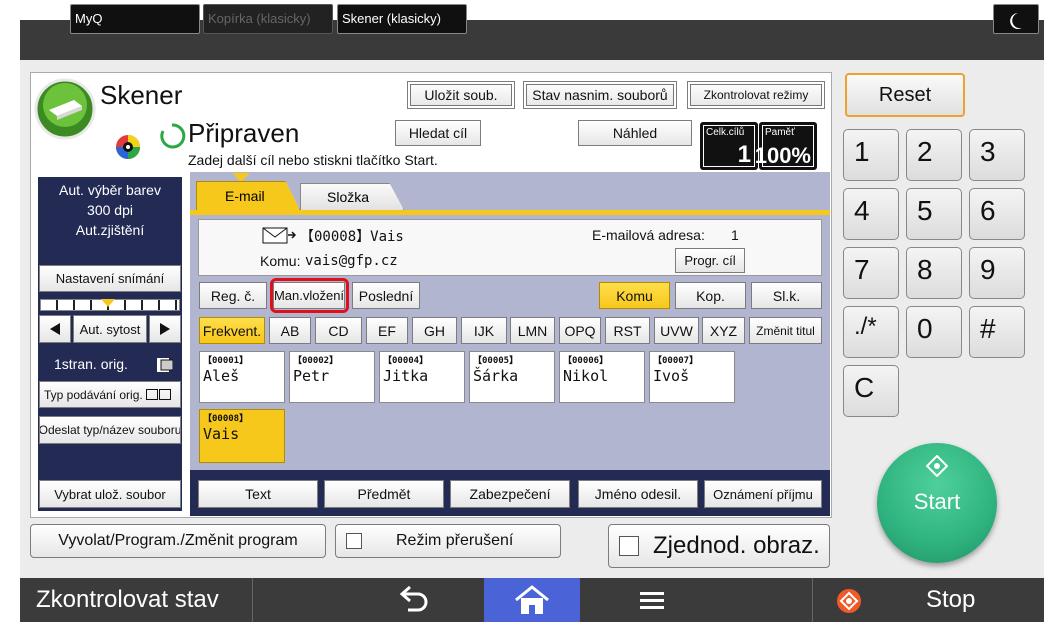 This screenshot has height=640, width=1064. Describe the element at coordinates (422, 377) in the screenshot. I see `address-entry: 【00004】 Jitka` at that location.